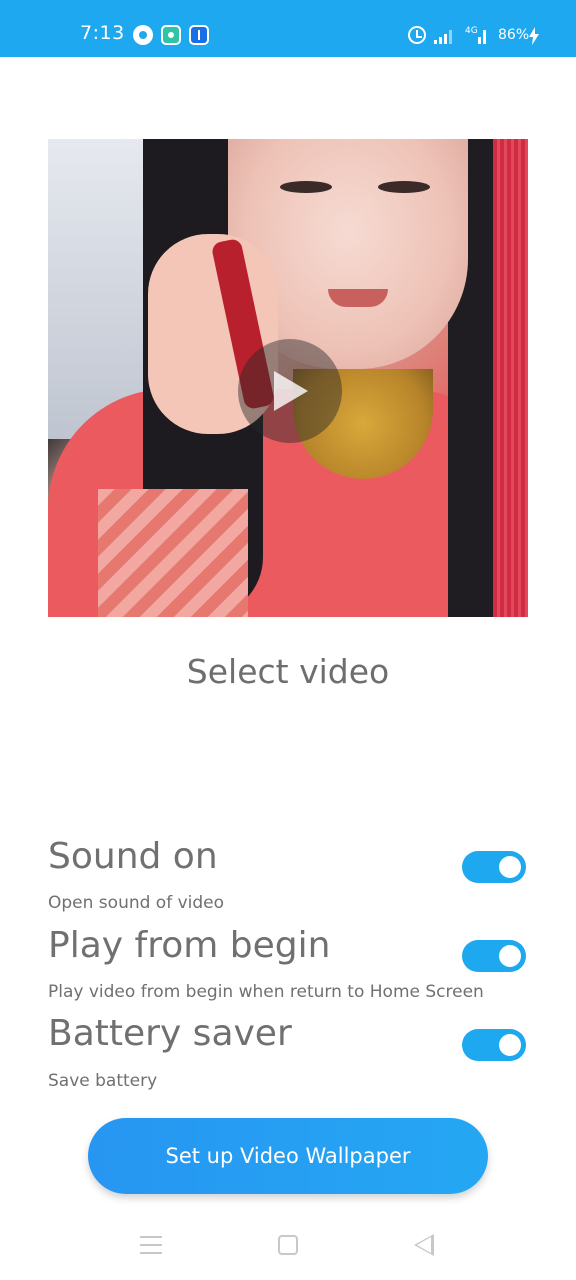 This screenshot has width=576, height=1280. What do you see at coordinates (494, 1045) in the screenshot?
I see `battery-saver-toggle` at bounding box center [494, 1045].